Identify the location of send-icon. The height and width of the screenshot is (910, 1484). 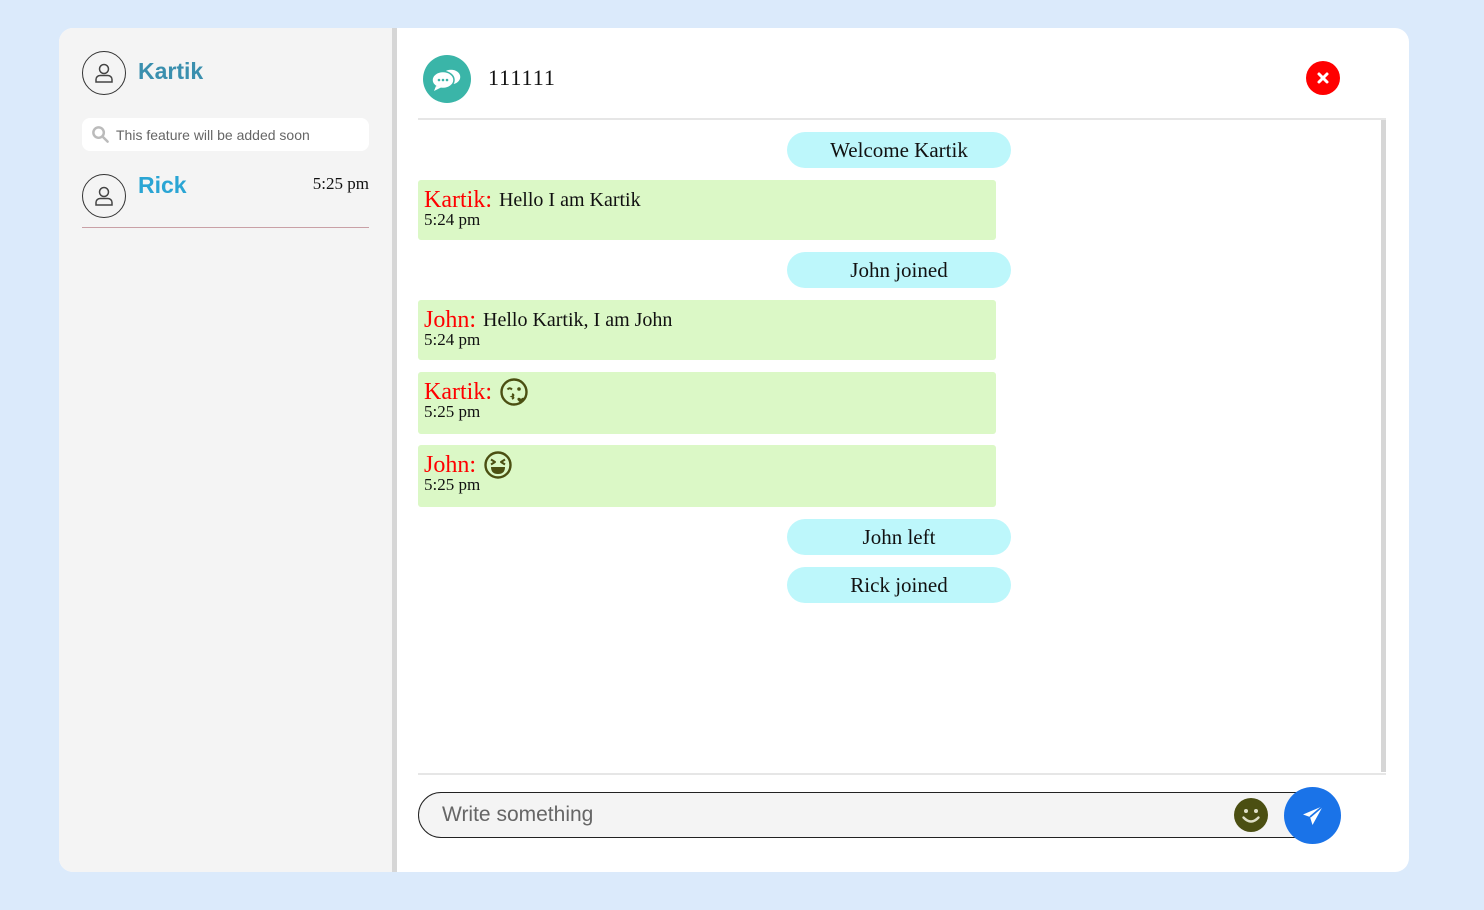
(1313, 814).